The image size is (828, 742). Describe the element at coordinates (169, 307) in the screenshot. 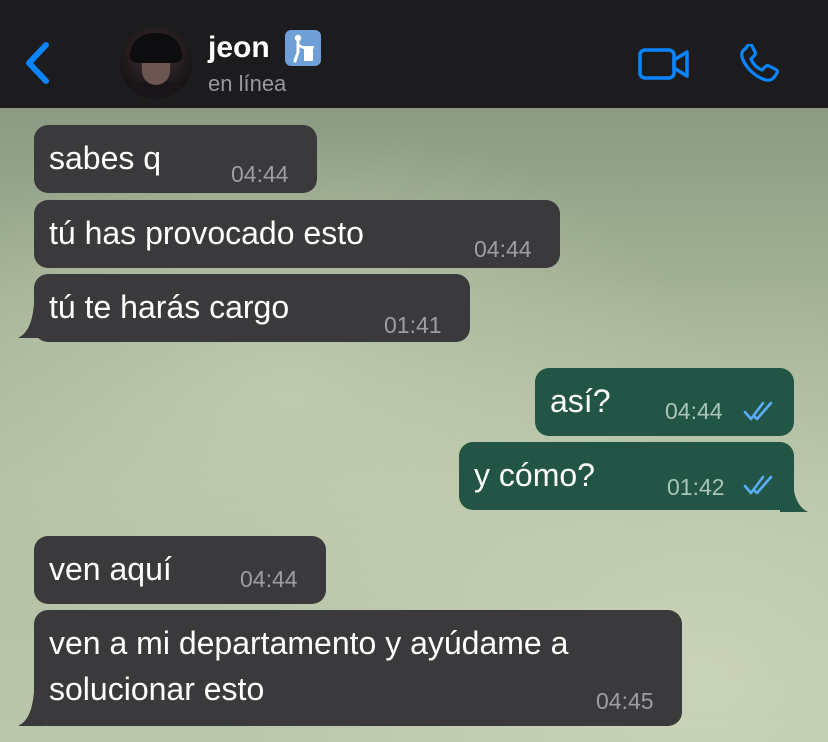

I see `message-text: tú te harás cargo` at that location.